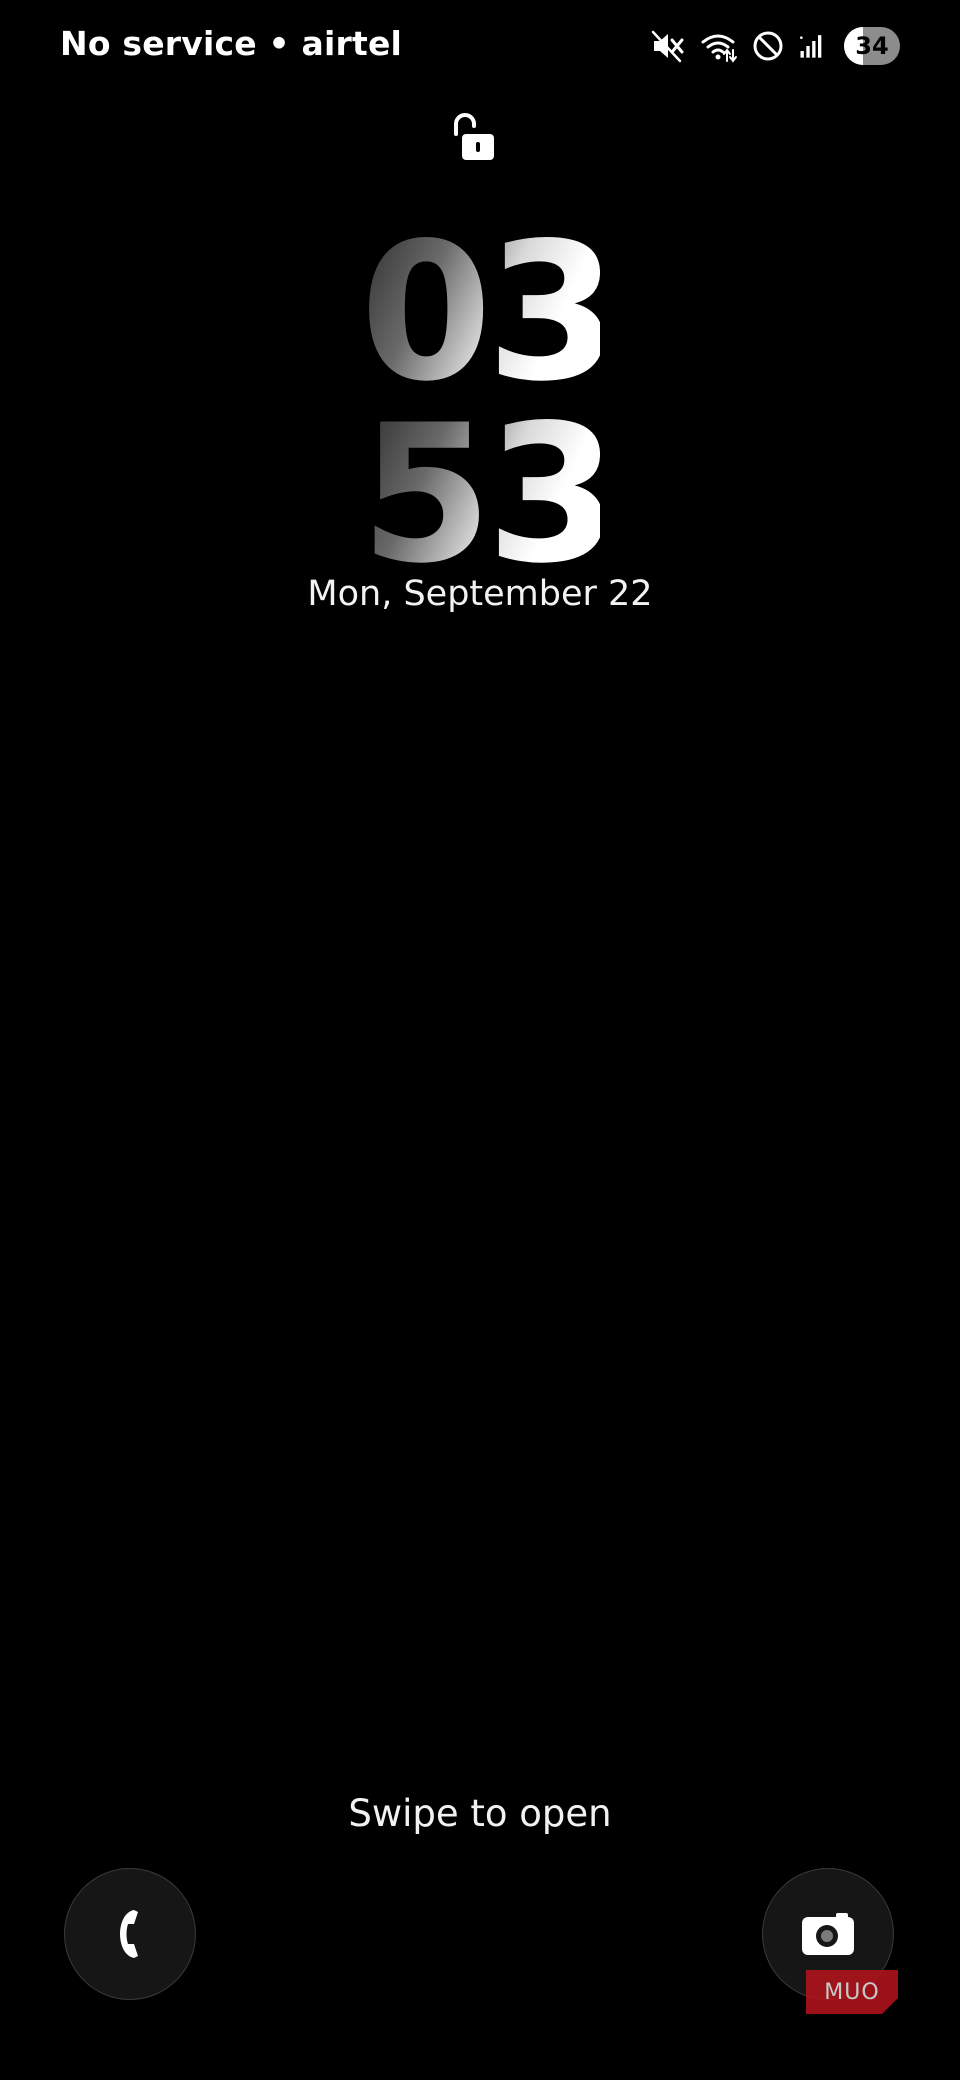 This screenshot has width=960, height=2080. Describe the element at coordinates (231, 43) in the screenshot. I see `carrier-label: No service • airtel` at that location.